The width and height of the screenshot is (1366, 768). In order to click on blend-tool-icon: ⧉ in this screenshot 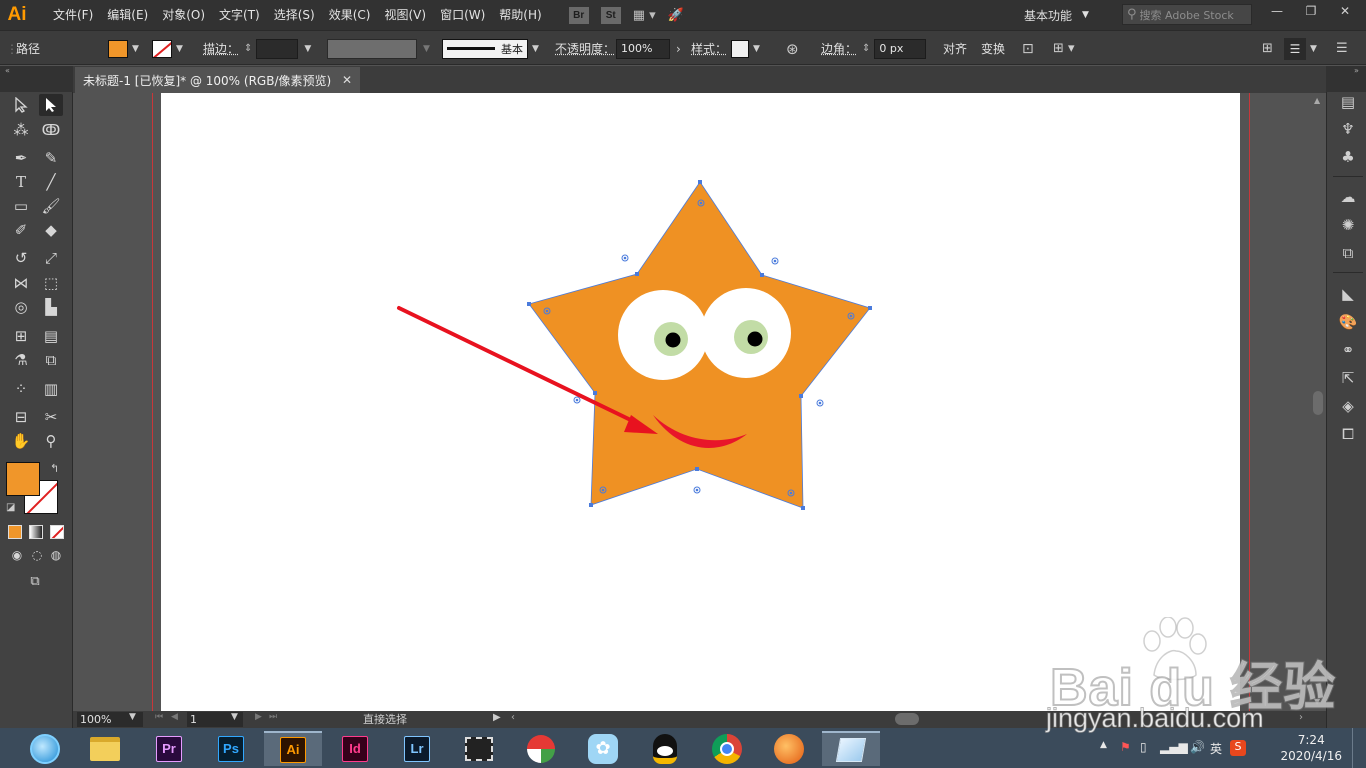, I will do `click(51, 360)`.